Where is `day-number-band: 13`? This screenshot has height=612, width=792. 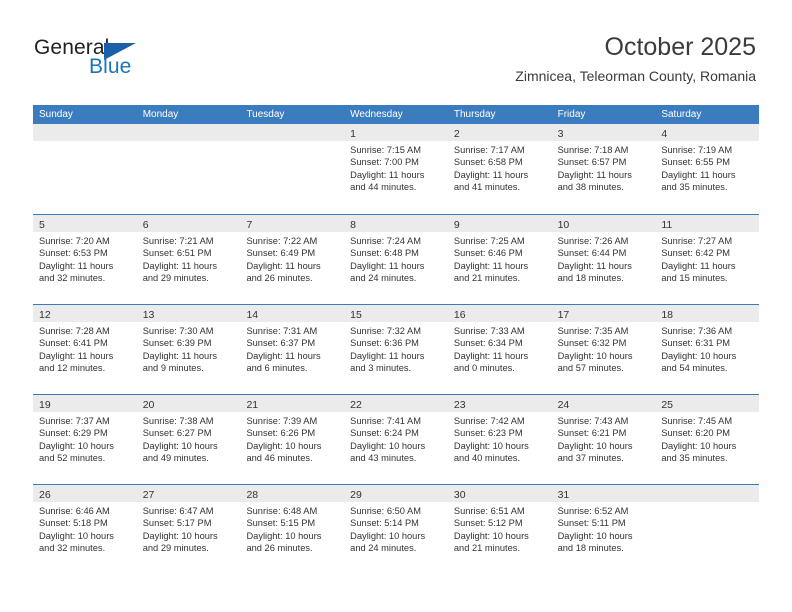
day-number-band: 13 is located at coordinates (188, 313).